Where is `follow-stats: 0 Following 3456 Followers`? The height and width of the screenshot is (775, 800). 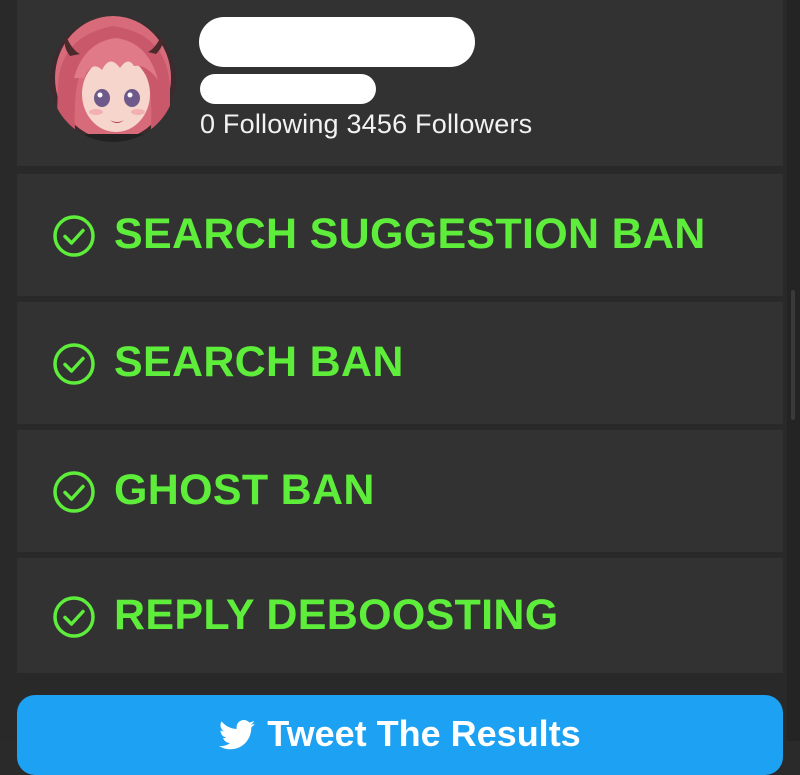 follow-stats: 0 Following 3456 Followers is located at coordinates (366, 124).